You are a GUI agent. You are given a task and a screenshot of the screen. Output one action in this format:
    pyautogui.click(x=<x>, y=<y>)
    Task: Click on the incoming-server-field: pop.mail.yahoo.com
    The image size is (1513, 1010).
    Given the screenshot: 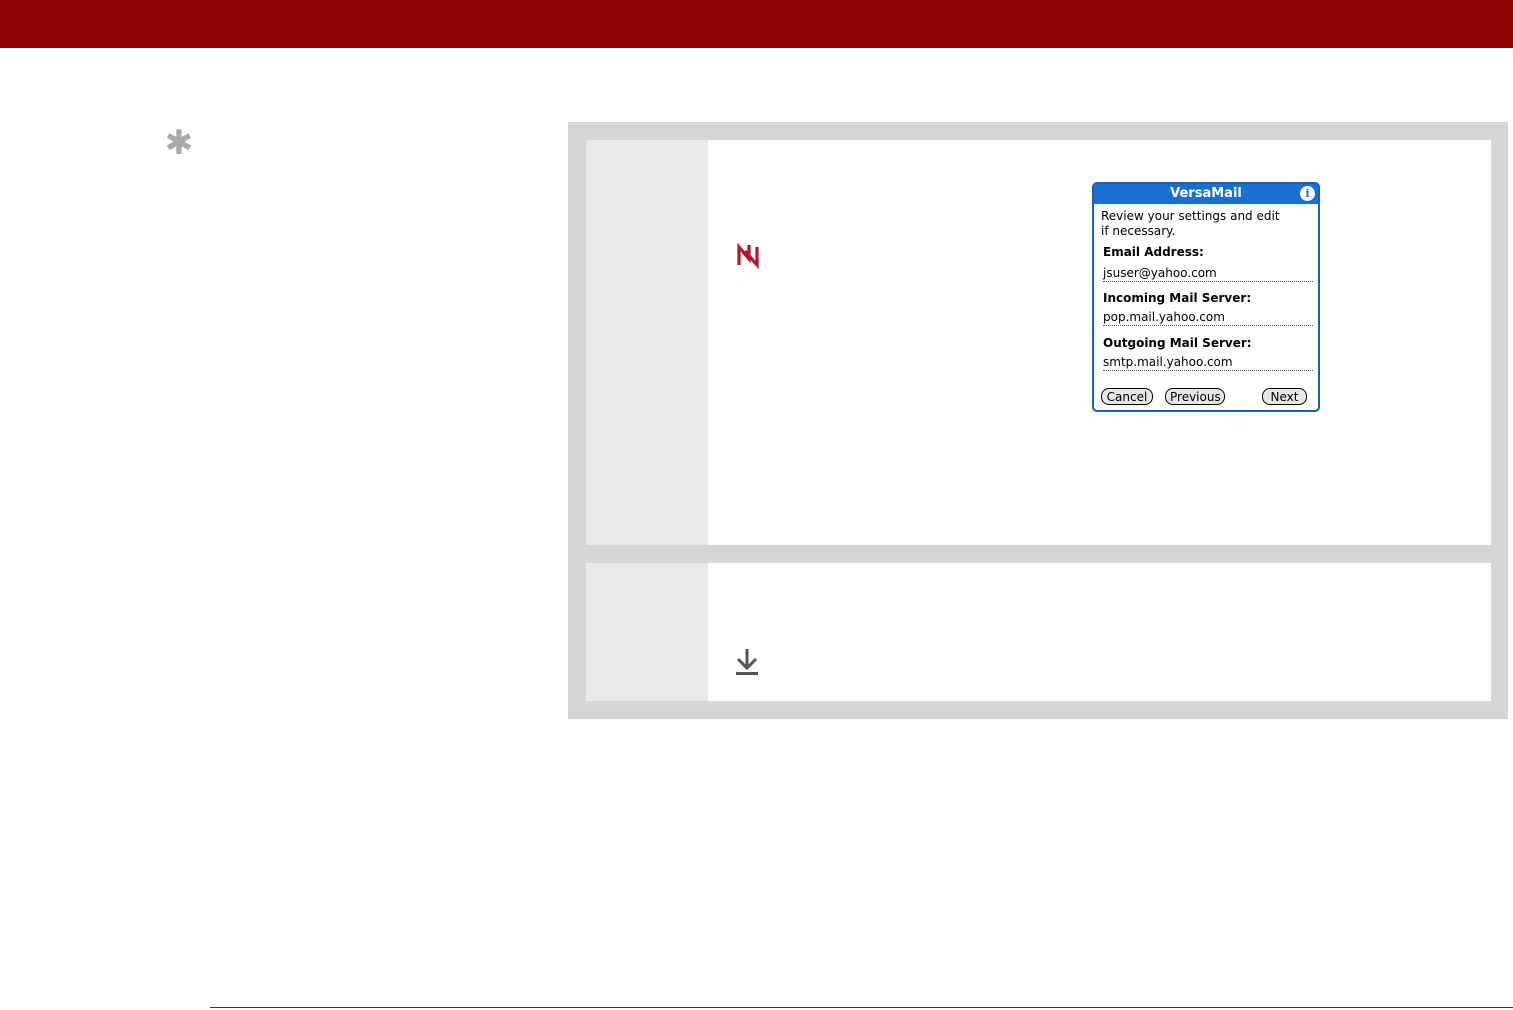 What is the action you would take?
    pyautogui.click(x=1208, y=318)
    